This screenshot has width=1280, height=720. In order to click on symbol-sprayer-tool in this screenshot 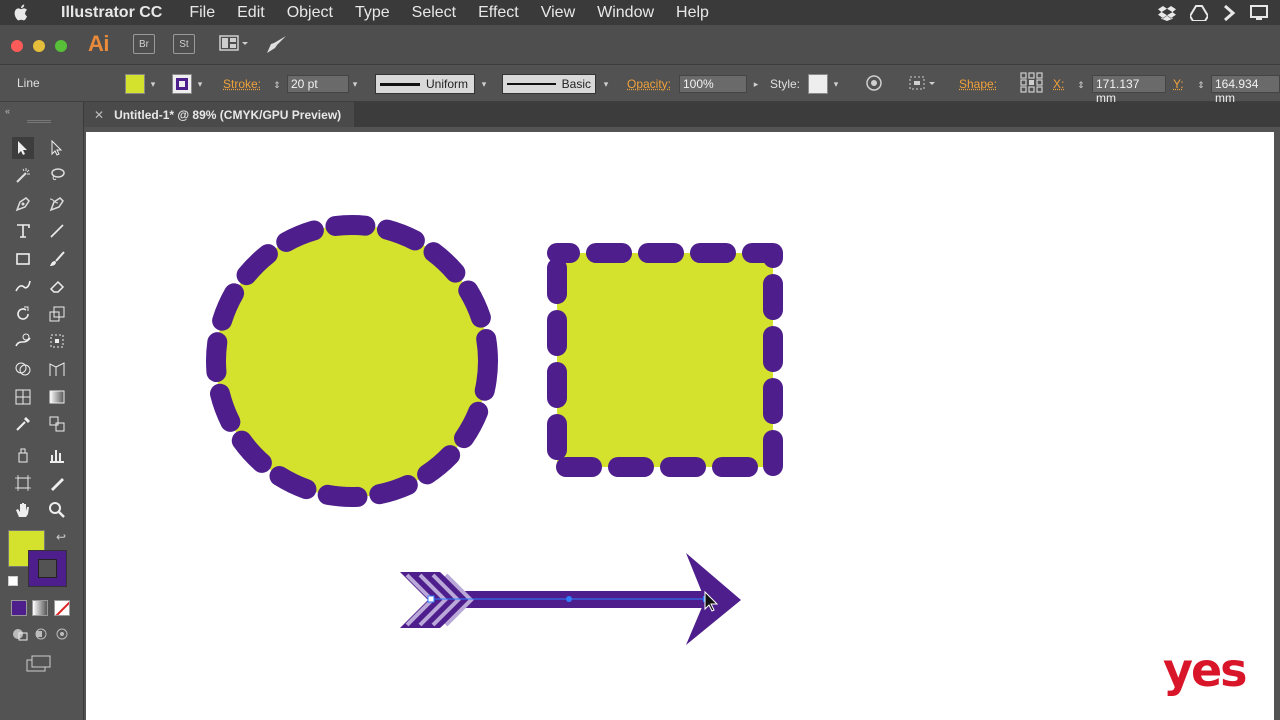, I will do `click(23, 455)`.